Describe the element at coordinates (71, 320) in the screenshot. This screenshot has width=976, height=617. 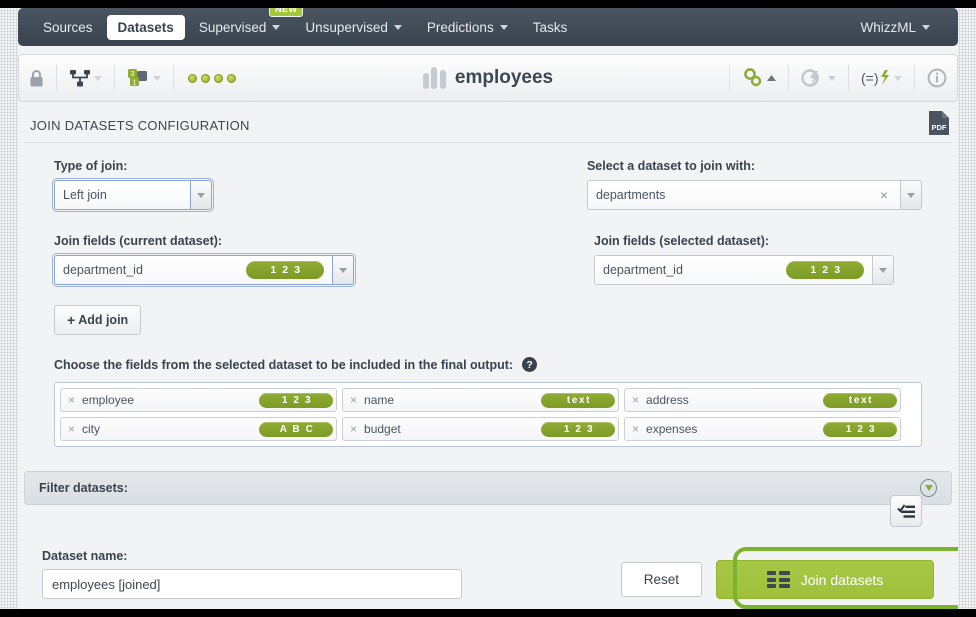
I see `plus-icon: +` at that location.